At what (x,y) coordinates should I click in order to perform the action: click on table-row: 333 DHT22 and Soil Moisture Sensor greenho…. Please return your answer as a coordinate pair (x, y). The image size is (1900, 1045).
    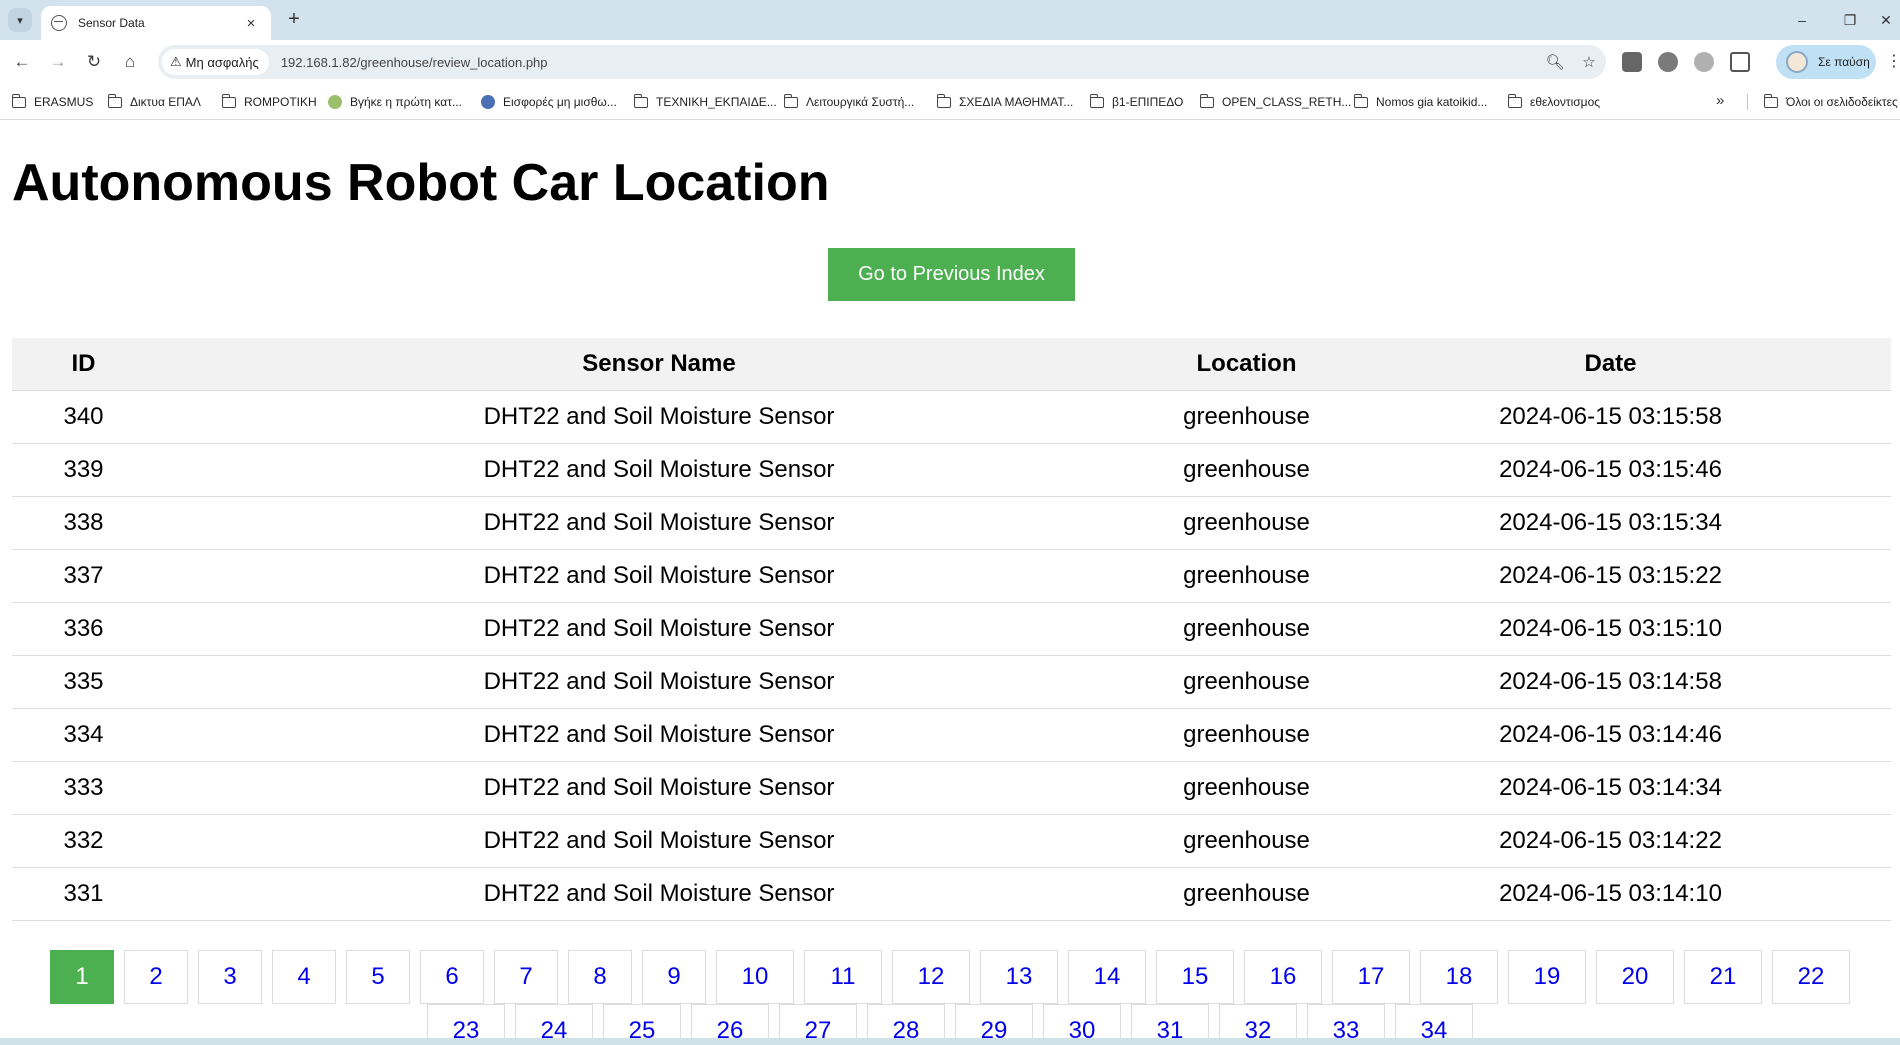
    Looking at the image, I should click on (951, 788).